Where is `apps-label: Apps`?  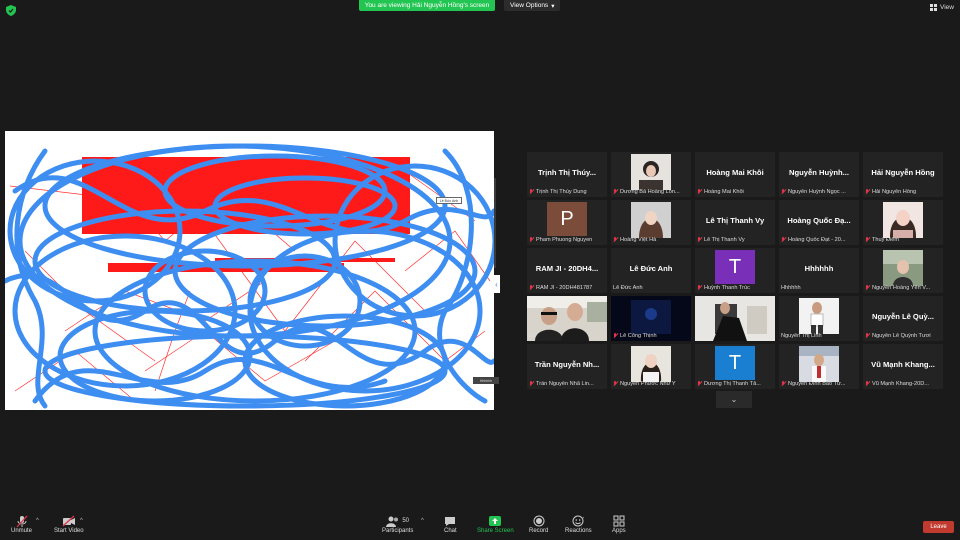
apps-label: Apps is located at coordinates (619, 531).